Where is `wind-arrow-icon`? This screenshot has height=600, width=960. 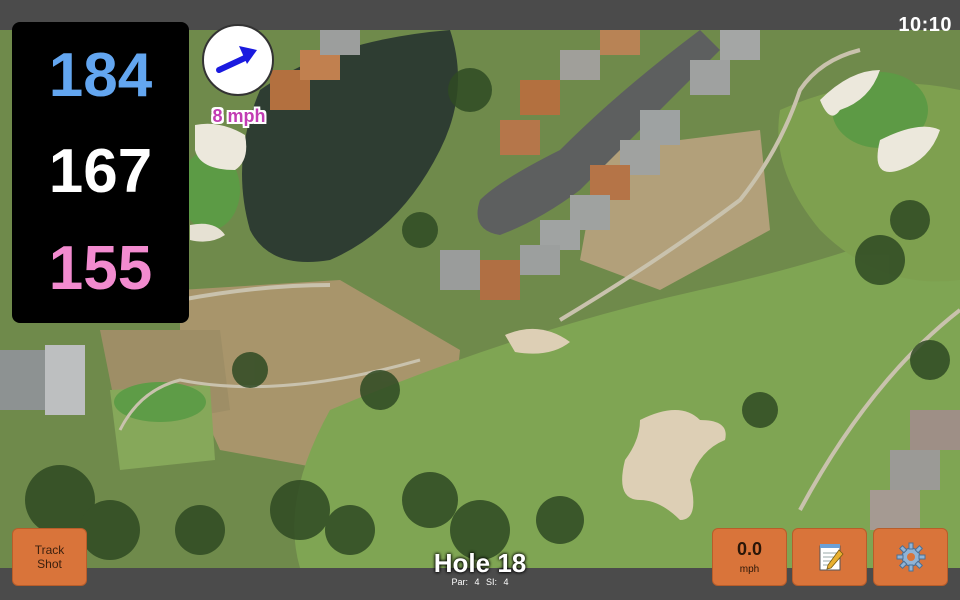
wind-arrow-icon is located at coordinates (236, 59).